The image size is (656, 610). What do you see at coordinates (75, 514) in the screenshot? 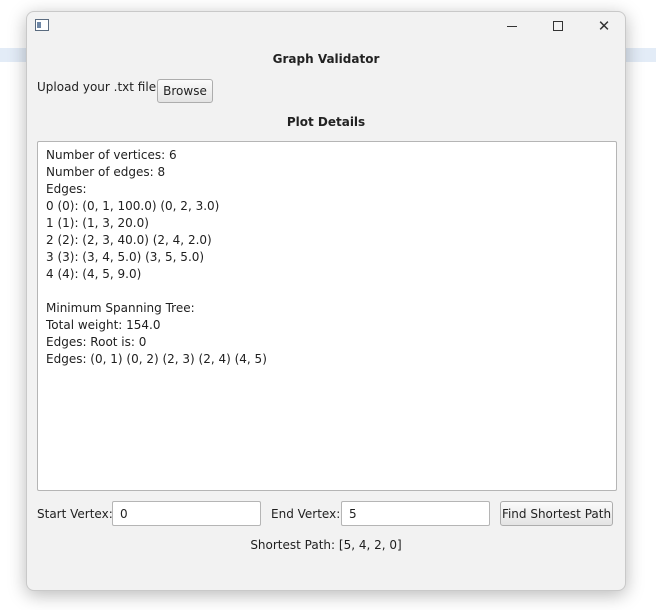
I see `start-vertex-label: Start Vertex:` at bounding box center [75, 514].